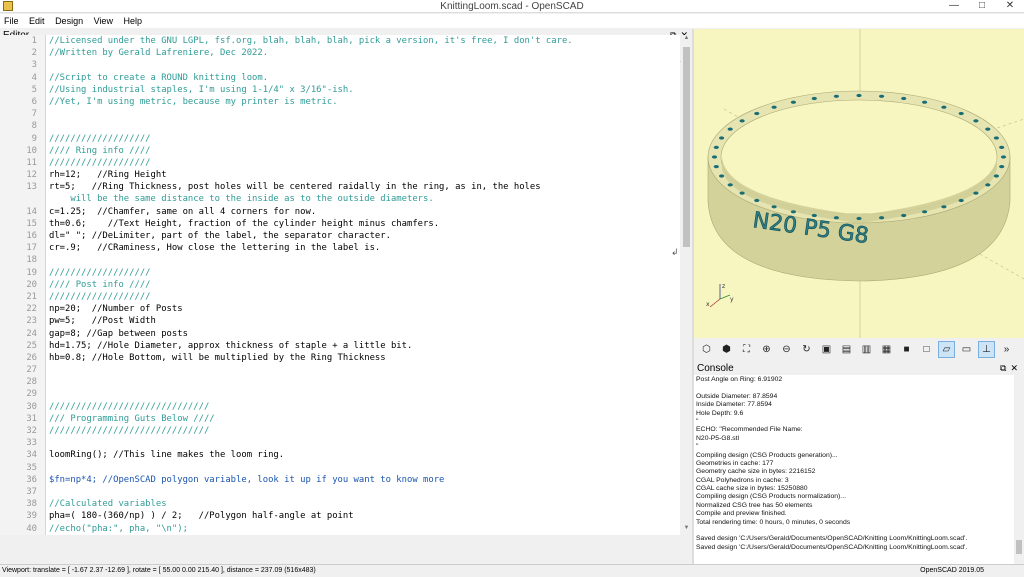 This screenshot has height=577, width=1024. Describe the element at coordinates (686, 530) in the screenshot. I see `scroll-down-icon: ▼` at that location.